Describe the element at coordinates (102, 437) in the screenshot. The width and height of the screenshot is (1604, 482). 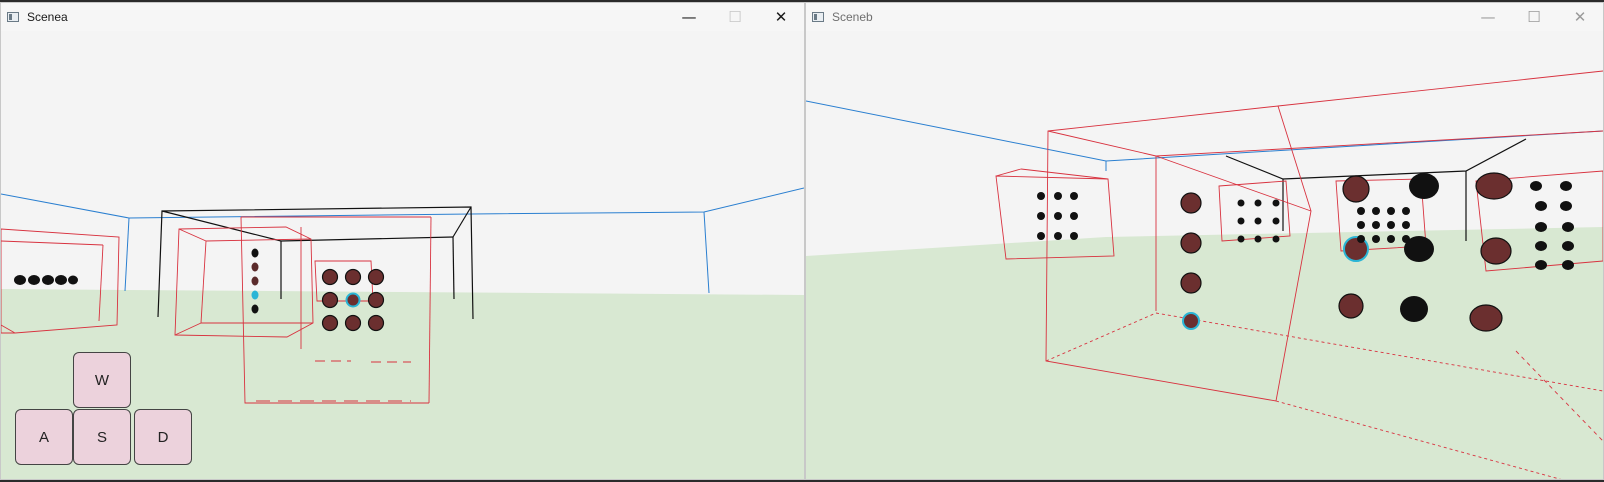
I see `s-key-button: S` at that location.